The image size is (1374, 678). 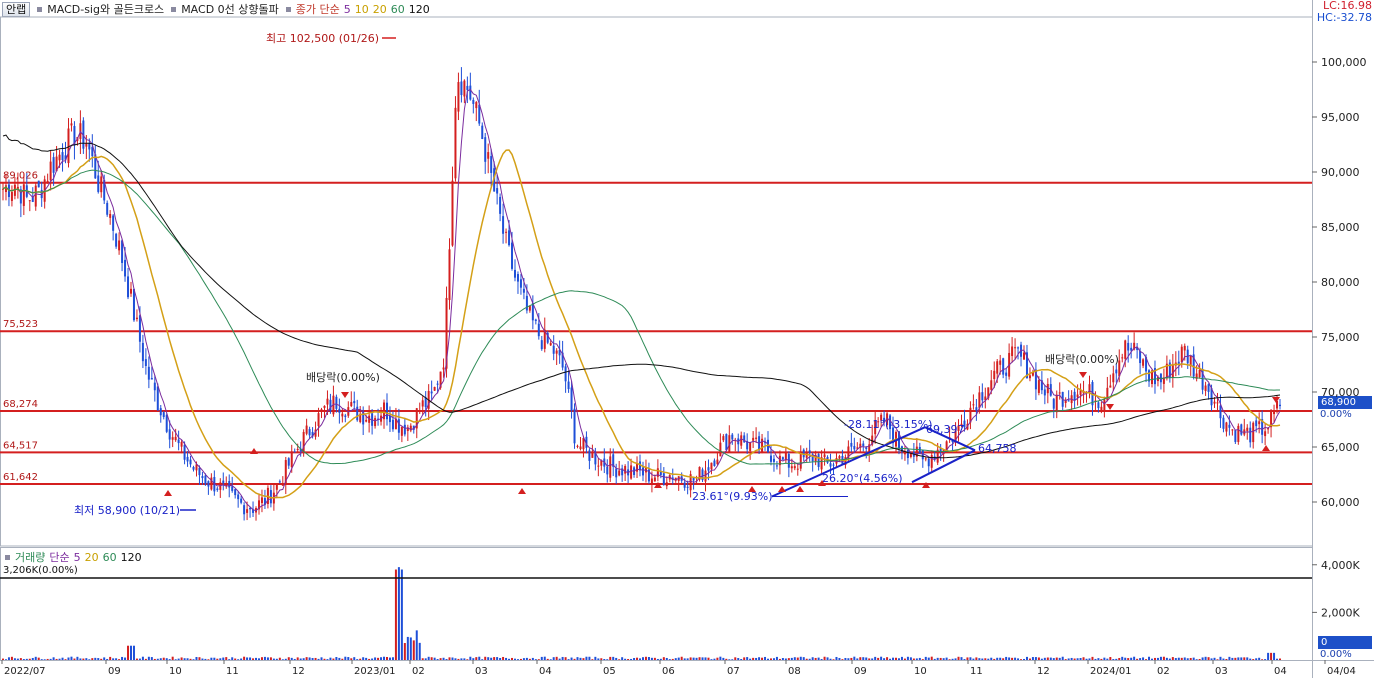 What do you see at coordinates (848, 462) in the screenshot?
I see `trend-line` at bounding box center [848, 462].